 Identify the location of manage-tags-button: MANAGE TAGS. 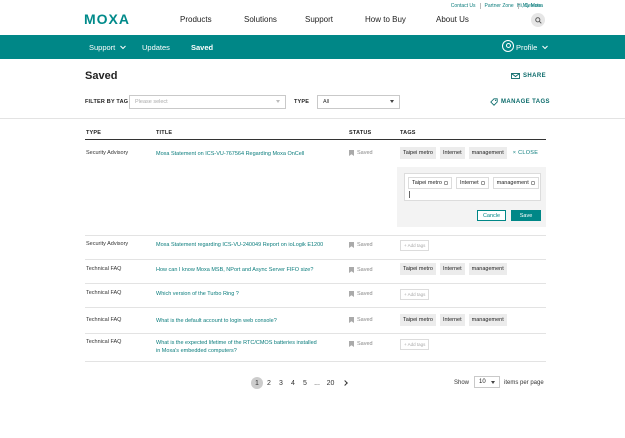
(520, 102).